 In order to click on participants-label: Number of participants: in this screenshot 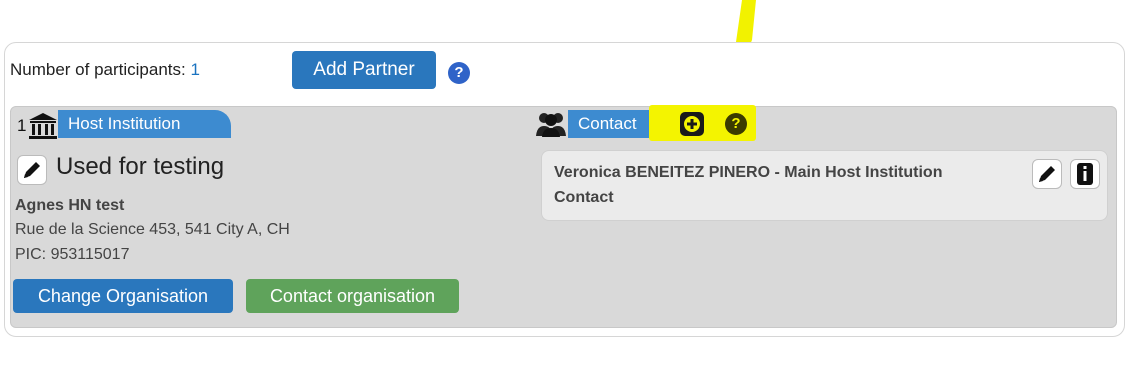, I will do `click(98, 69)`.